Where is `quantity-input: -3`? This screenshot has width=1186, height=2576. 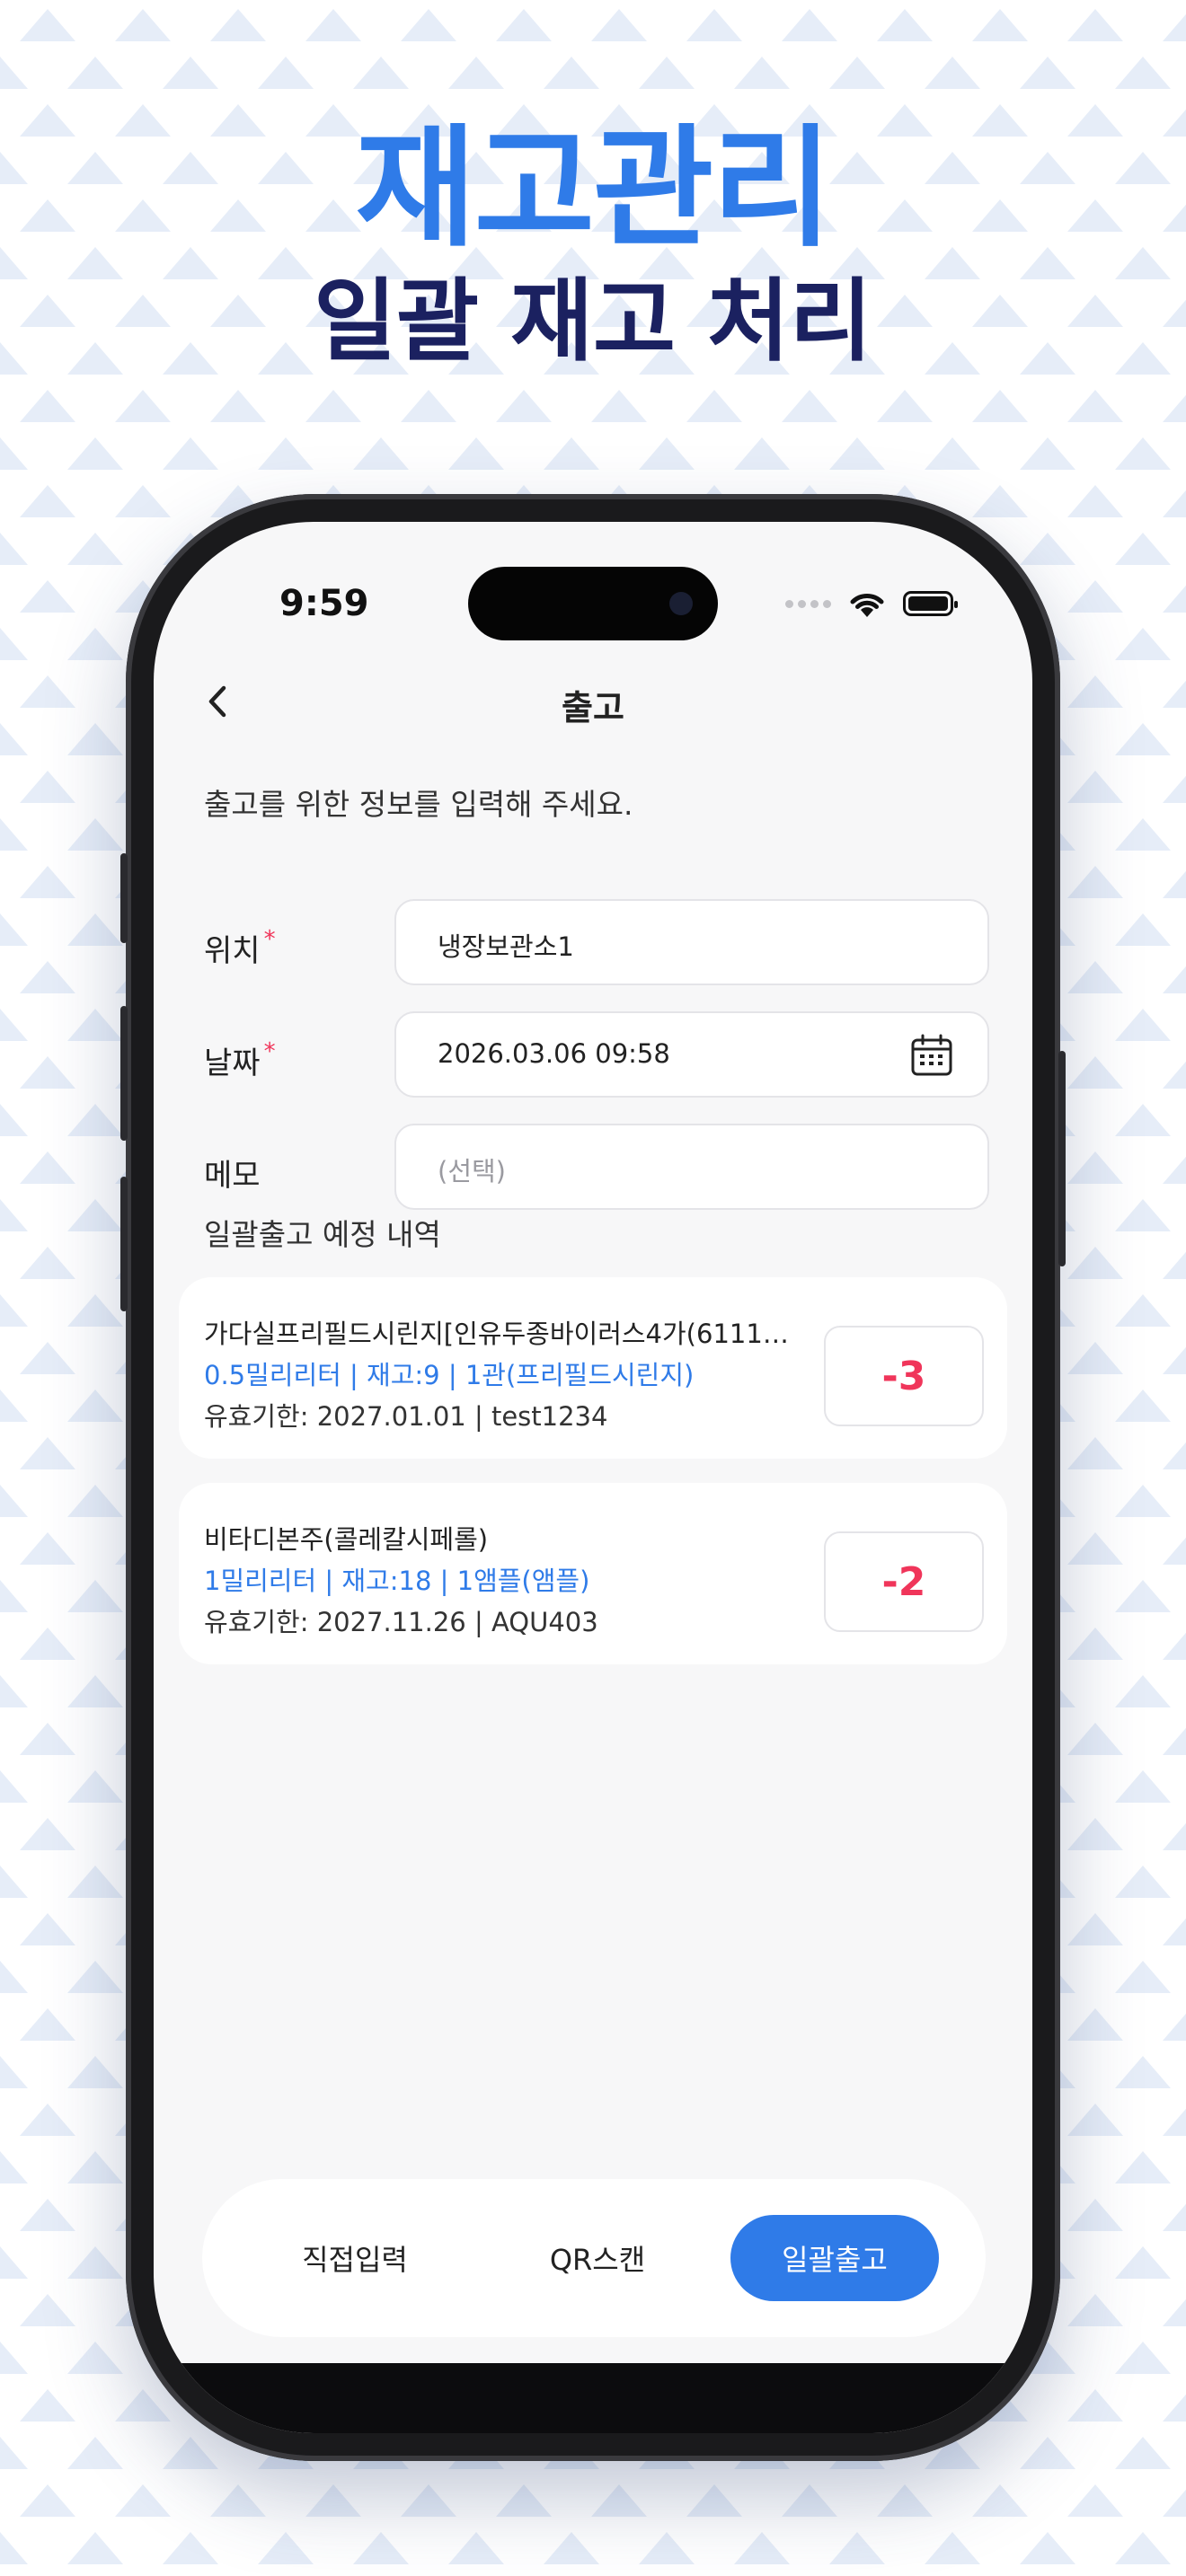 quantity-input: -3 is located at coordinates (904, 1376).